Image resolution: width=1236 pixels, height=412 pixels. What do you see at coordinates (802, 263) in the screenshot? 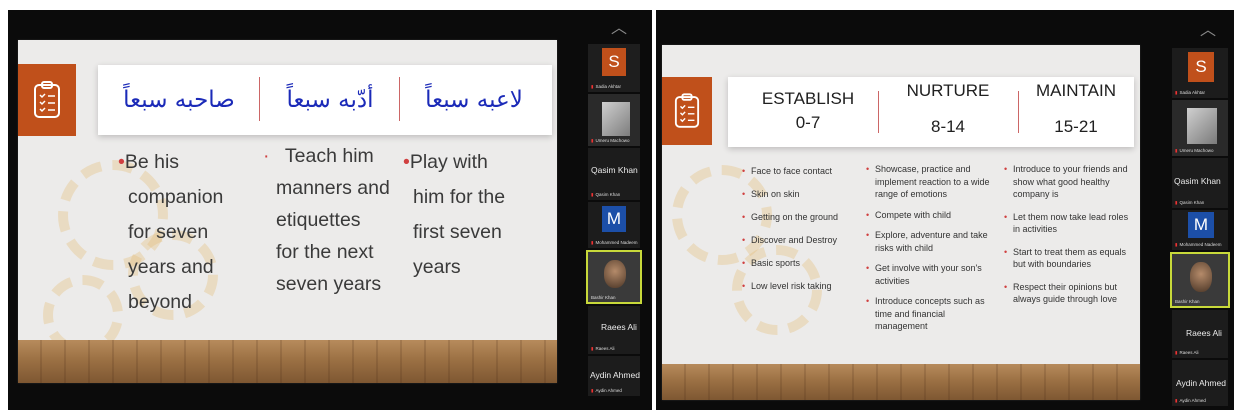
I see `list-item: Basic sports` at bounding box center [802, 263].